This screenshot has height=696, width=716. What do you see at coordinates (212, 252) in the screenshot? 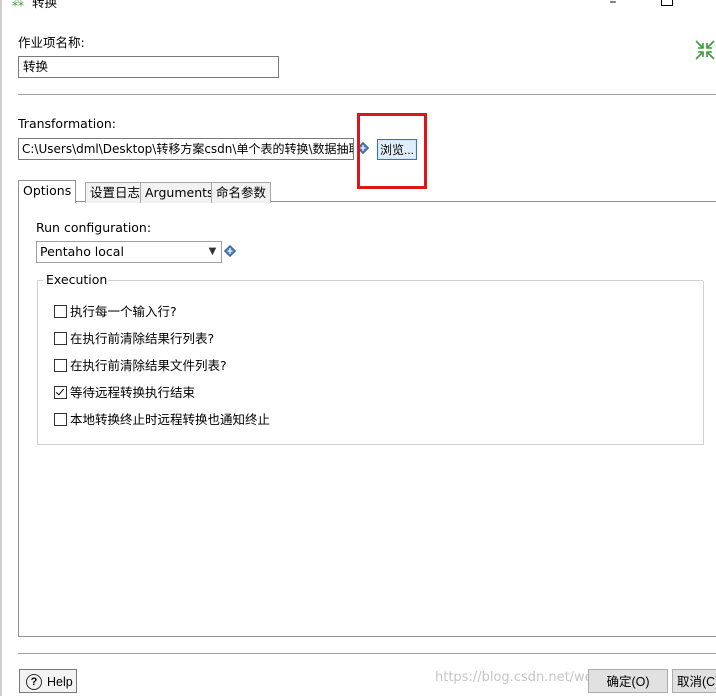
I see `chevron-down-icon: ▼` at bounding box center [212, 252].